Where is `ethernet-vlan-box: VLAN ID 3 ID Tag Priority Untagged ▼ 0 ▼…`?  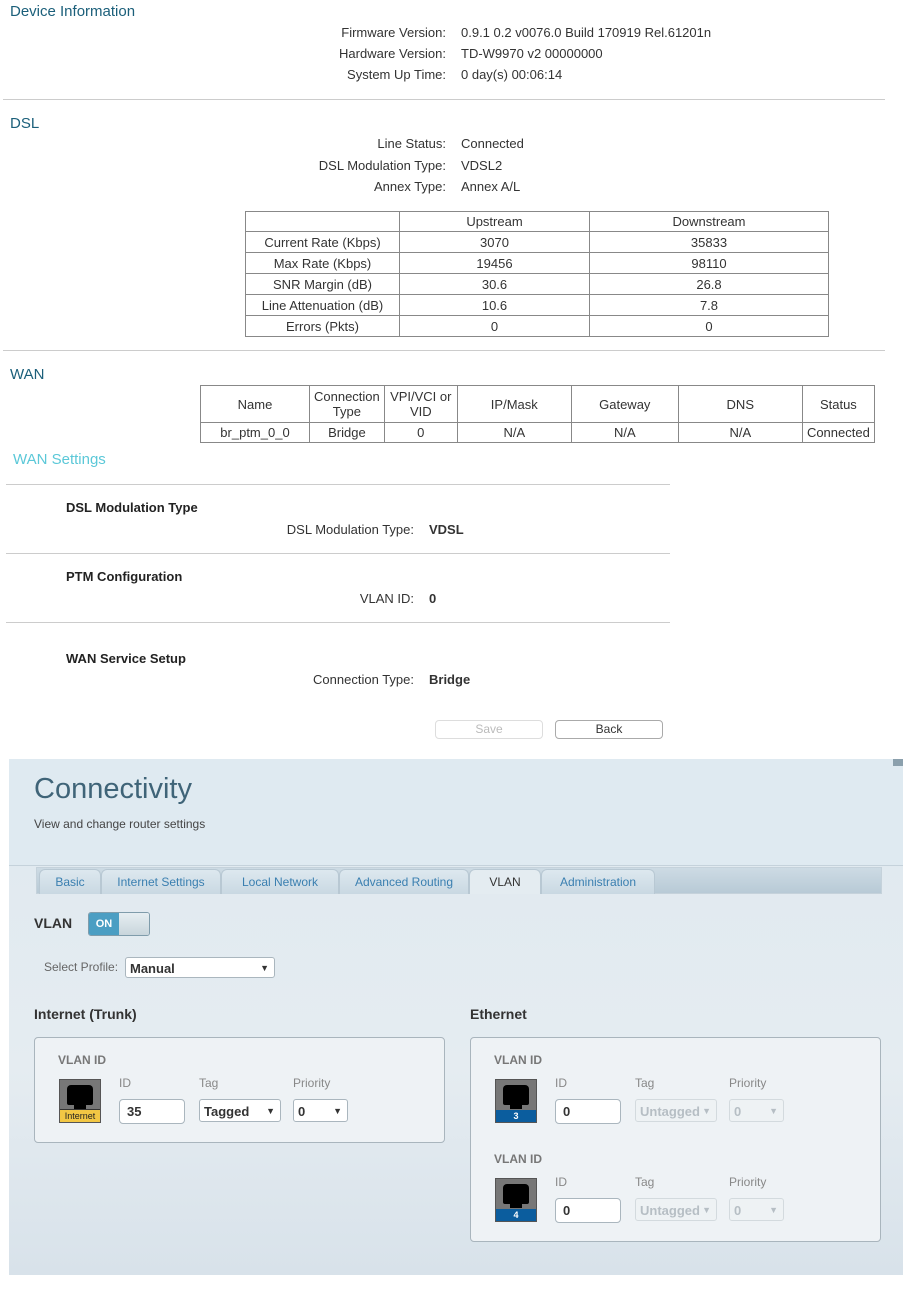
ethernet-vlan-box: VLAN ID 3 ID Tag Priority Untagged ▼ 0 ▼… is located at coordinates (675, 1139).